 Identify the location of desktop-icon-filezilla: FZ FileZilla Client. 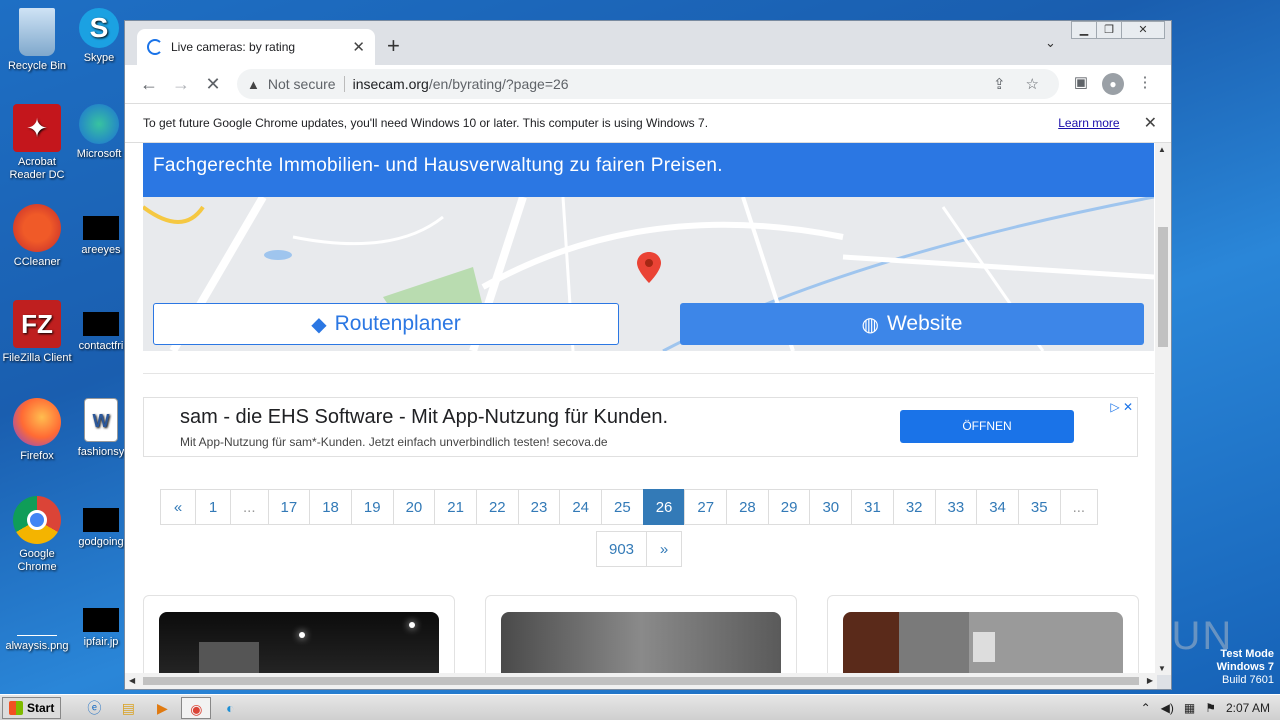
(37, 332).